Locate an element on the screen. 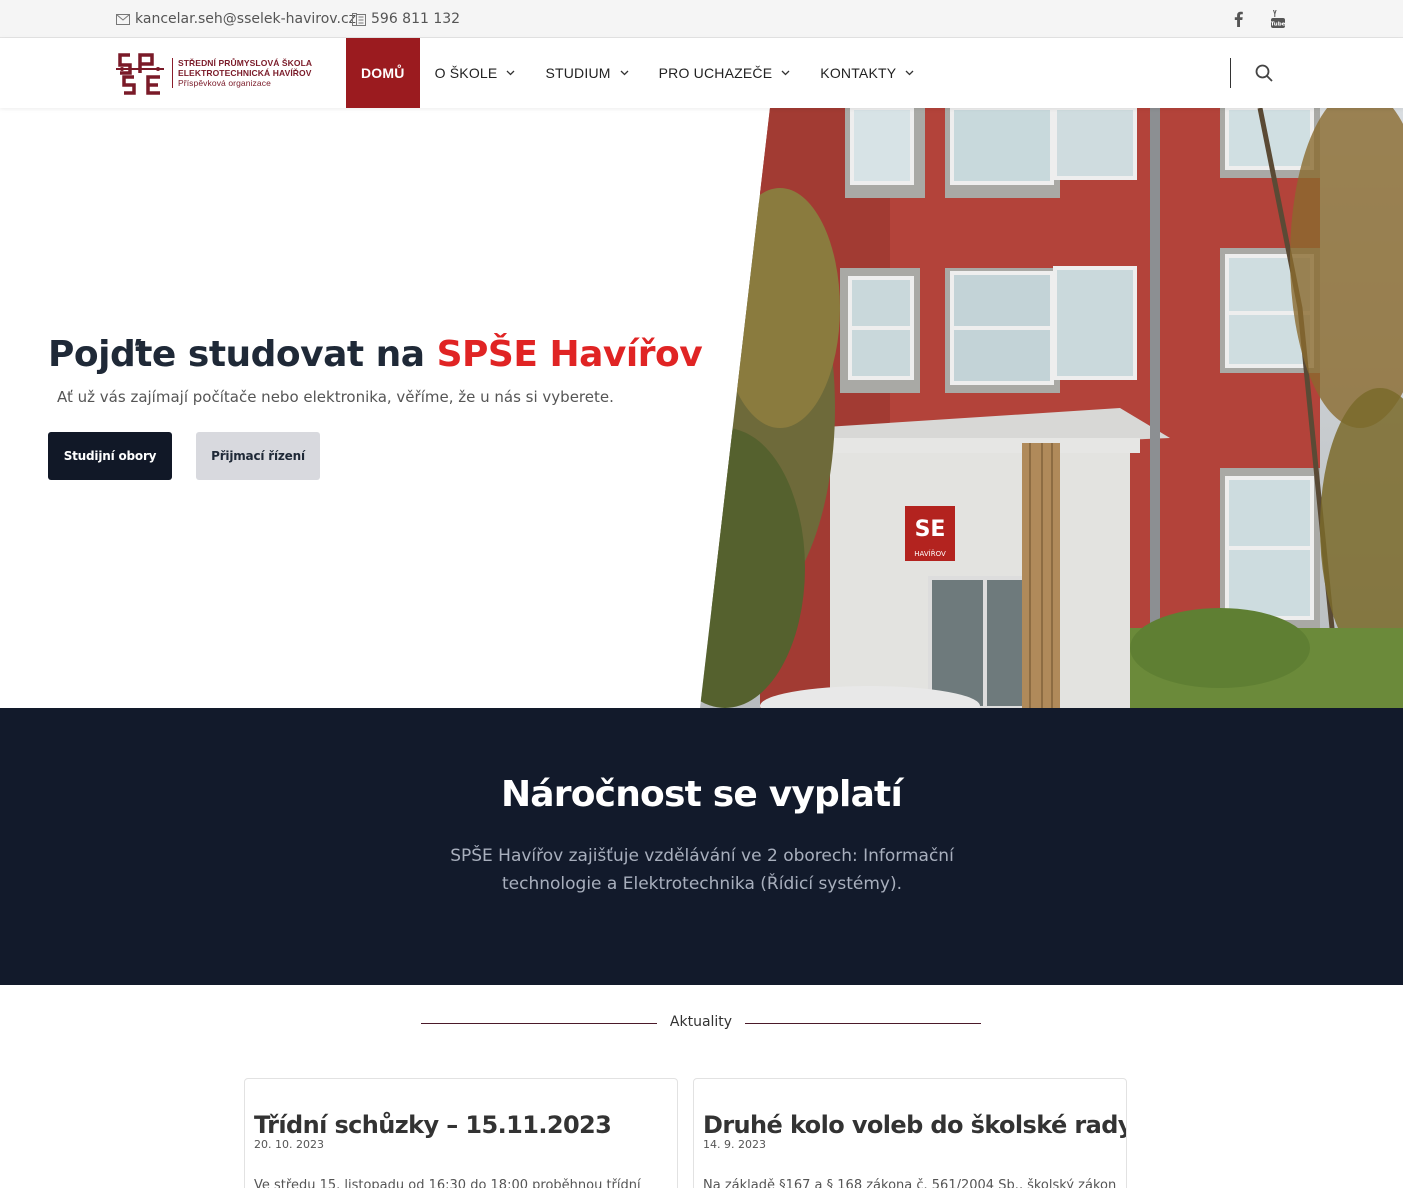 This screenshot has width=1403, height=1188. admissions-button: Přijmací řízení is located at coordinates (258, 456).